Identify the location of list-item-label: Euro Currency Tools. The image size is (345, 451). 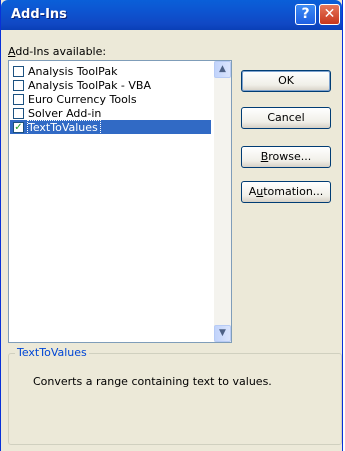
(82, 99).